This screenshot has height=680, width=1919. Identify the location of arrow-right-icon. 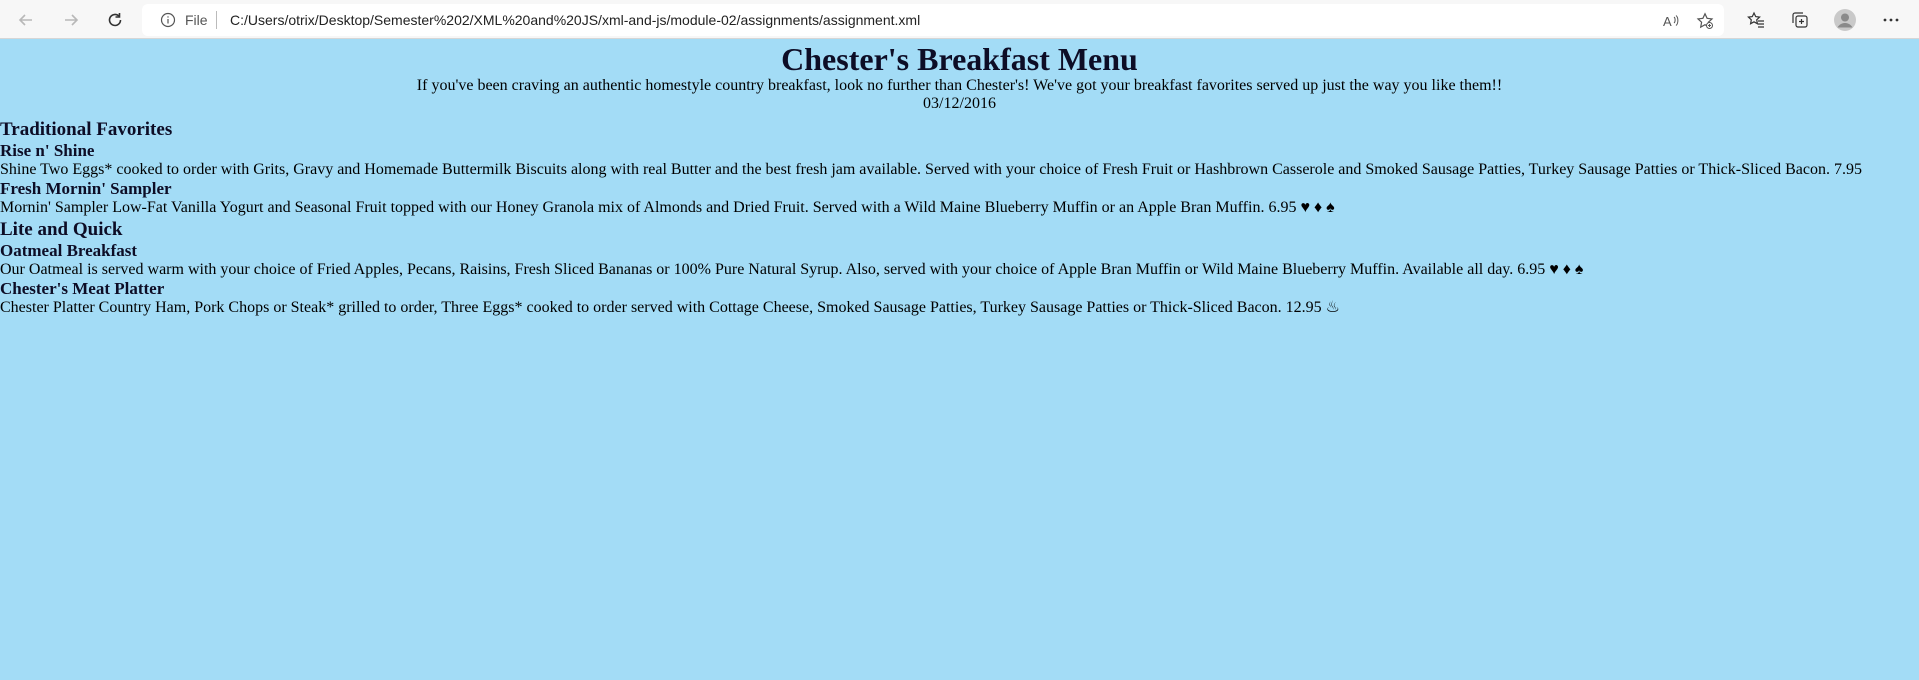
(72, 20).